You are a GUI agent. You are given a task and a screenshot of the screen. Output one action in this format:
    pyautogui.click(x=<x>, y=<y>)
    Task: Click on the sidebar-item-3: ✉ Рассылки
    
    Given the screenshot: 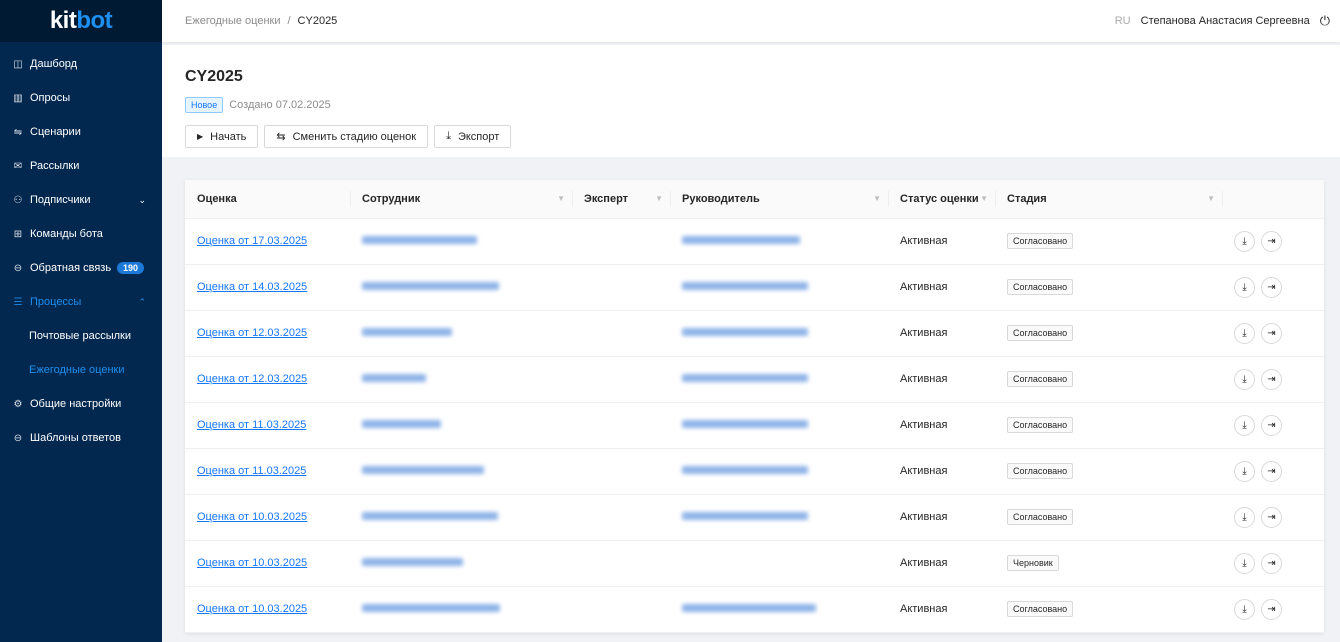 What is the action you would take?
    pyautogui.click(x=81, y=166)
    